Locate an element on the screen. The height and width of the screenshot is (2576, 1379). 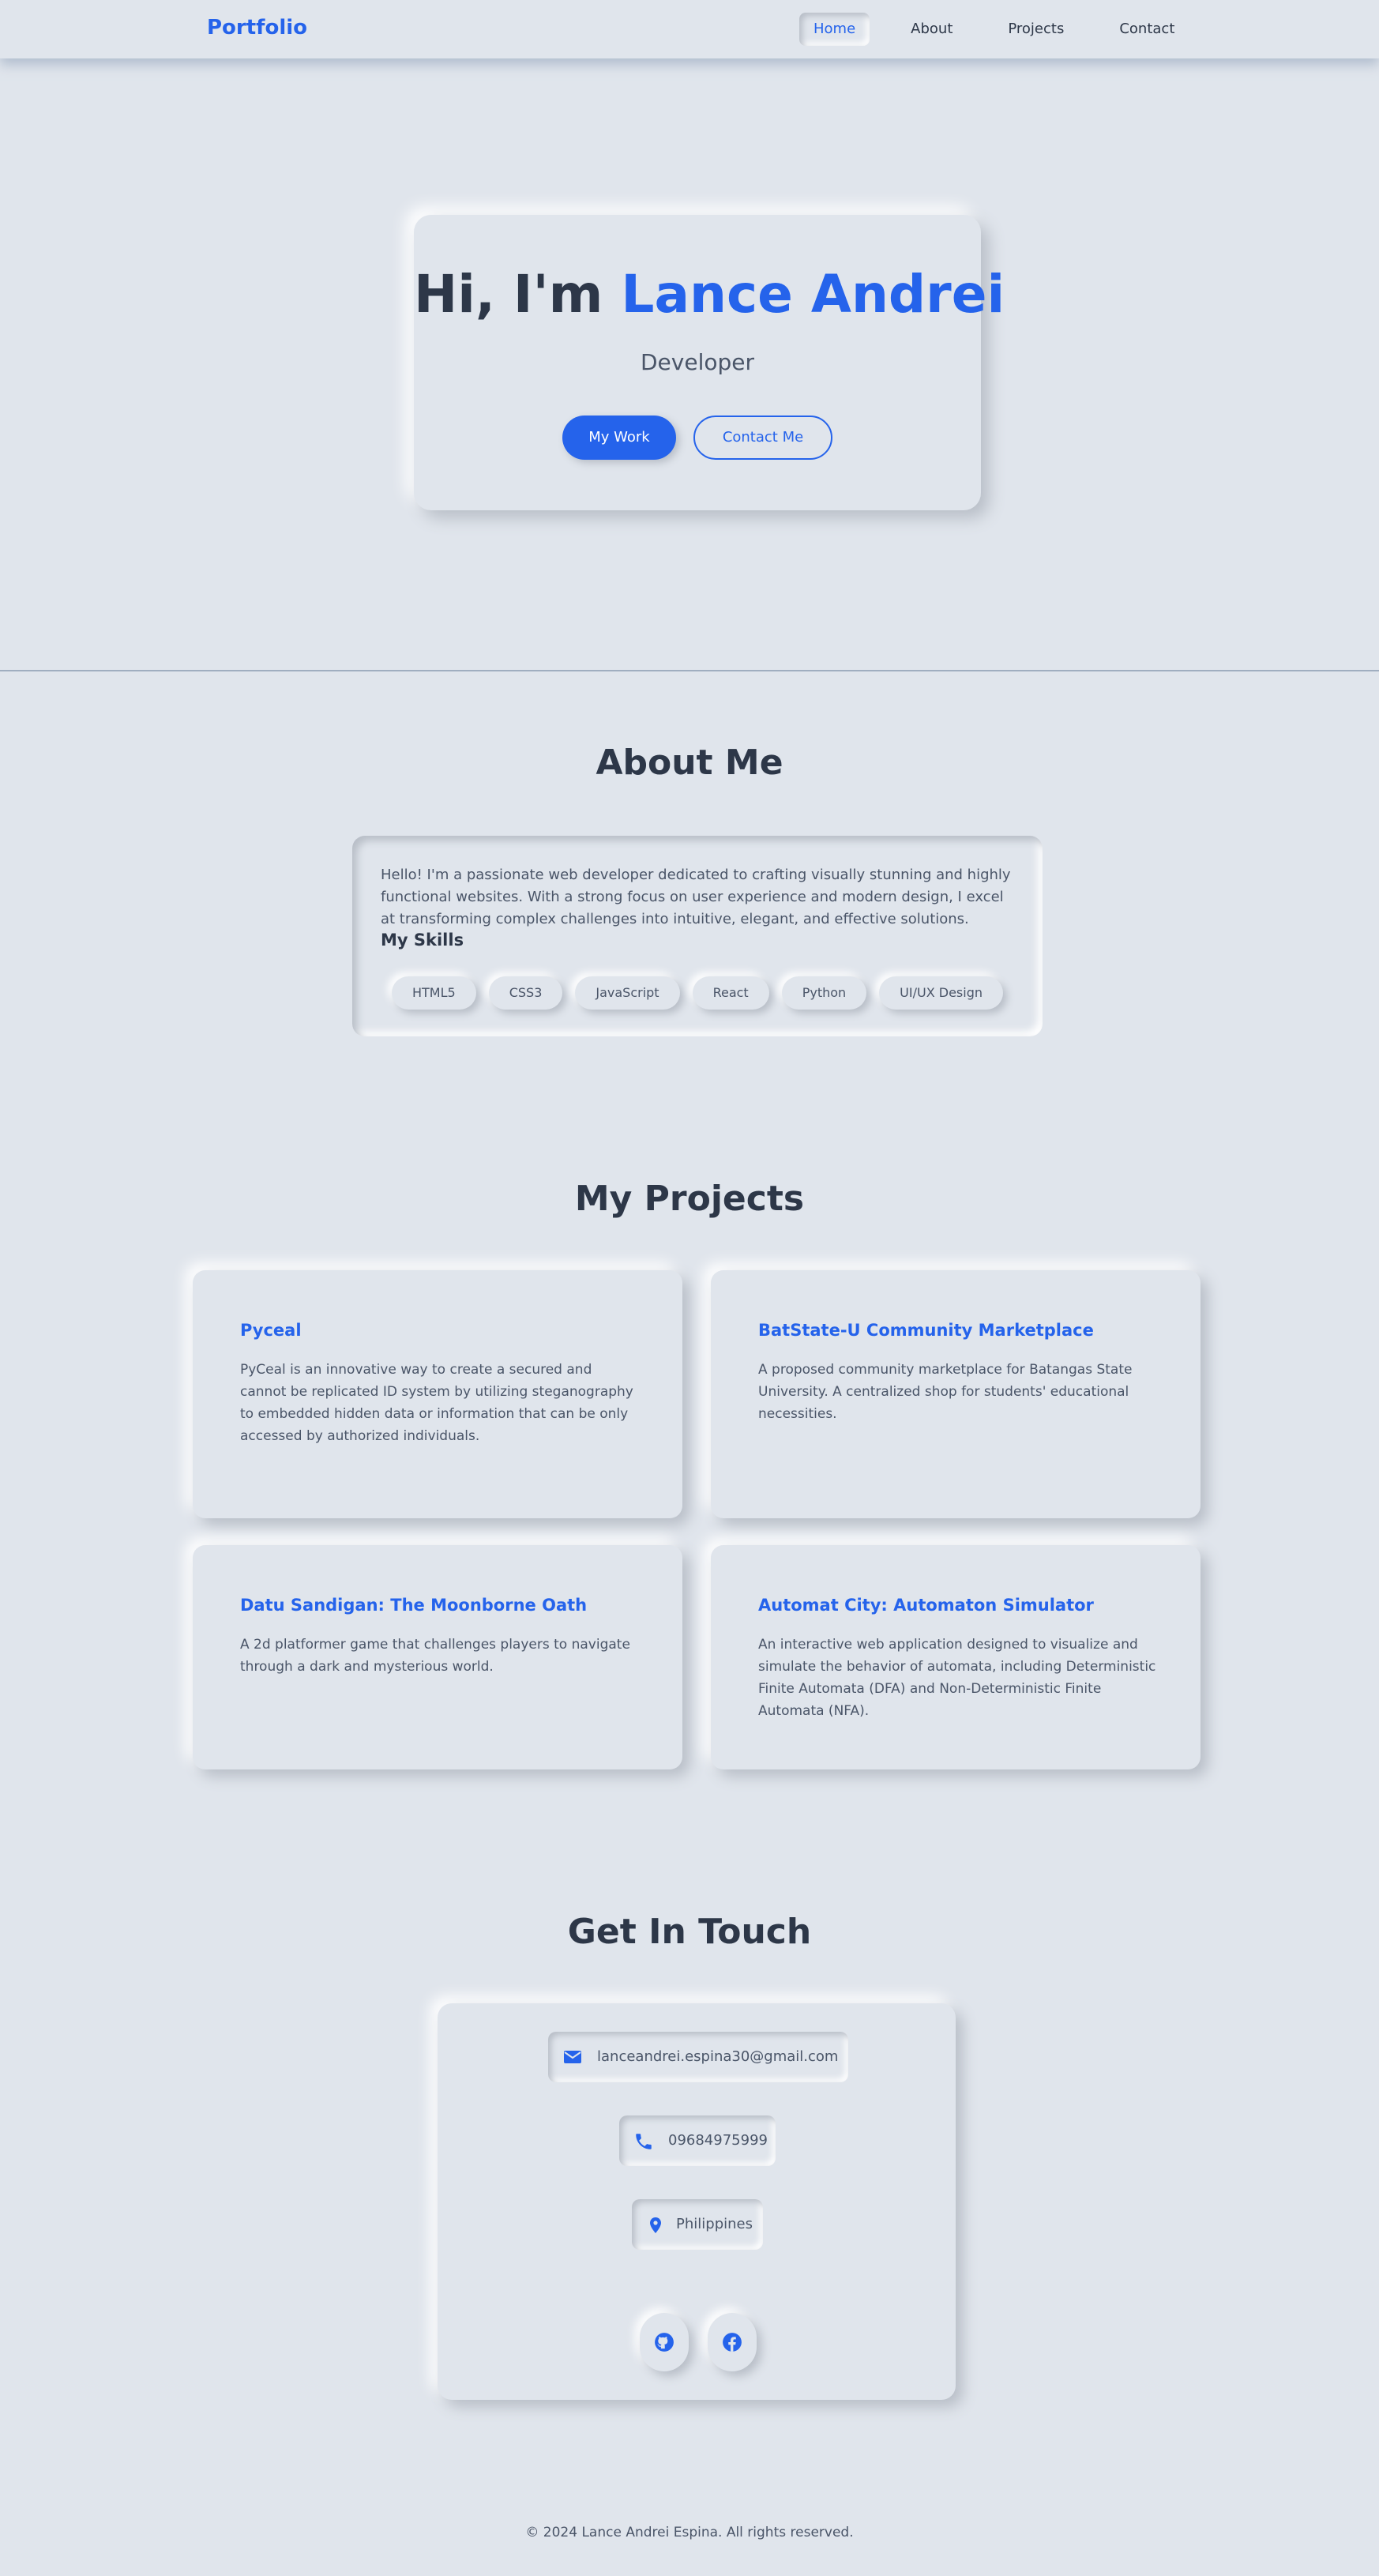
skill-tag: Python is located at coordinates (824, 993).